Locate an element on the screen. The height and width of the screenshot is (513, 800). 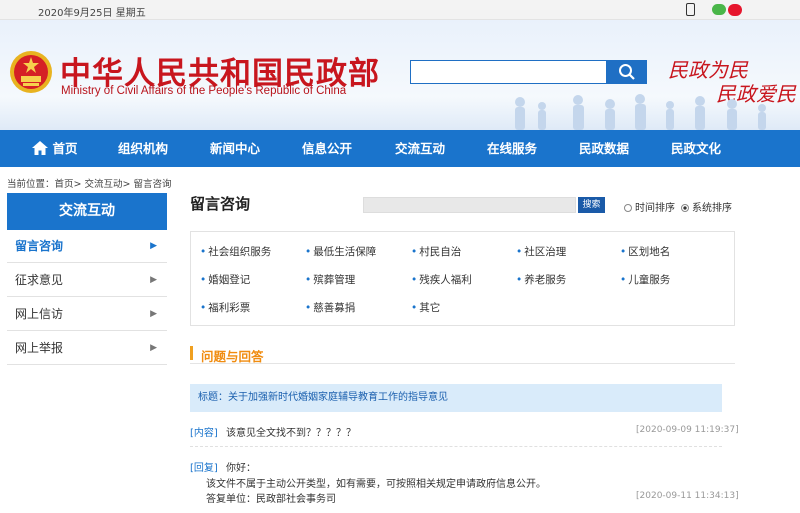
reply-greeting: 你好： is located at coordinates (241, 468).